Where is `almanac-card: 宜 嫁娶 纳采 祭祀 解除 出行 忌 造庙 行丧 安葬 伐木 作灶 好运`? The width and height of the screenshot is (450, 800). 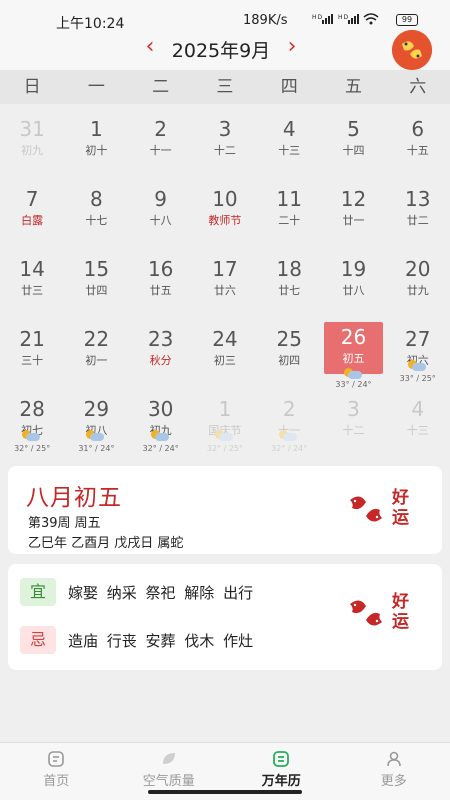
almanac-card: 宜 嫁娶 纳采 祭祀 解除 出行 忌 造庙 行丧 安葬 伐木 作灶 好运 is located at coordinates (225, 617).